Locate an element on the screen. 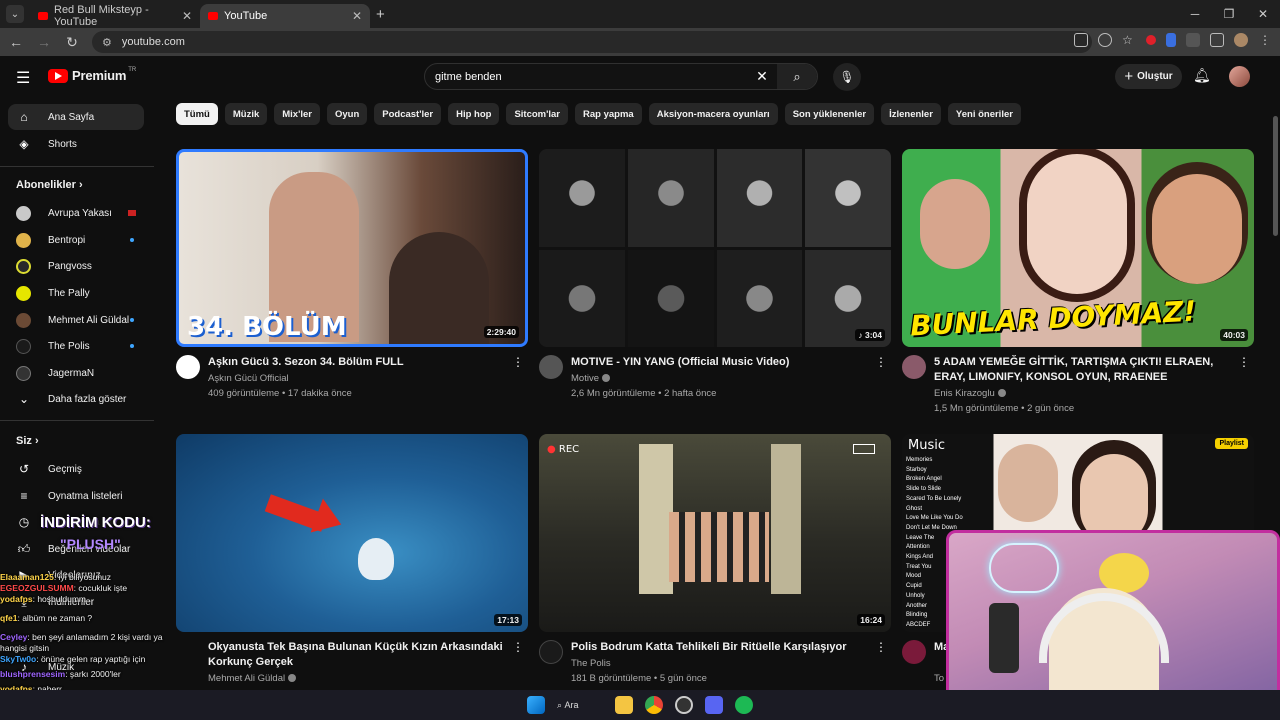 This screenshot has width=1280, height=720. eye-off-icon is located at coordinates (1105, 40).